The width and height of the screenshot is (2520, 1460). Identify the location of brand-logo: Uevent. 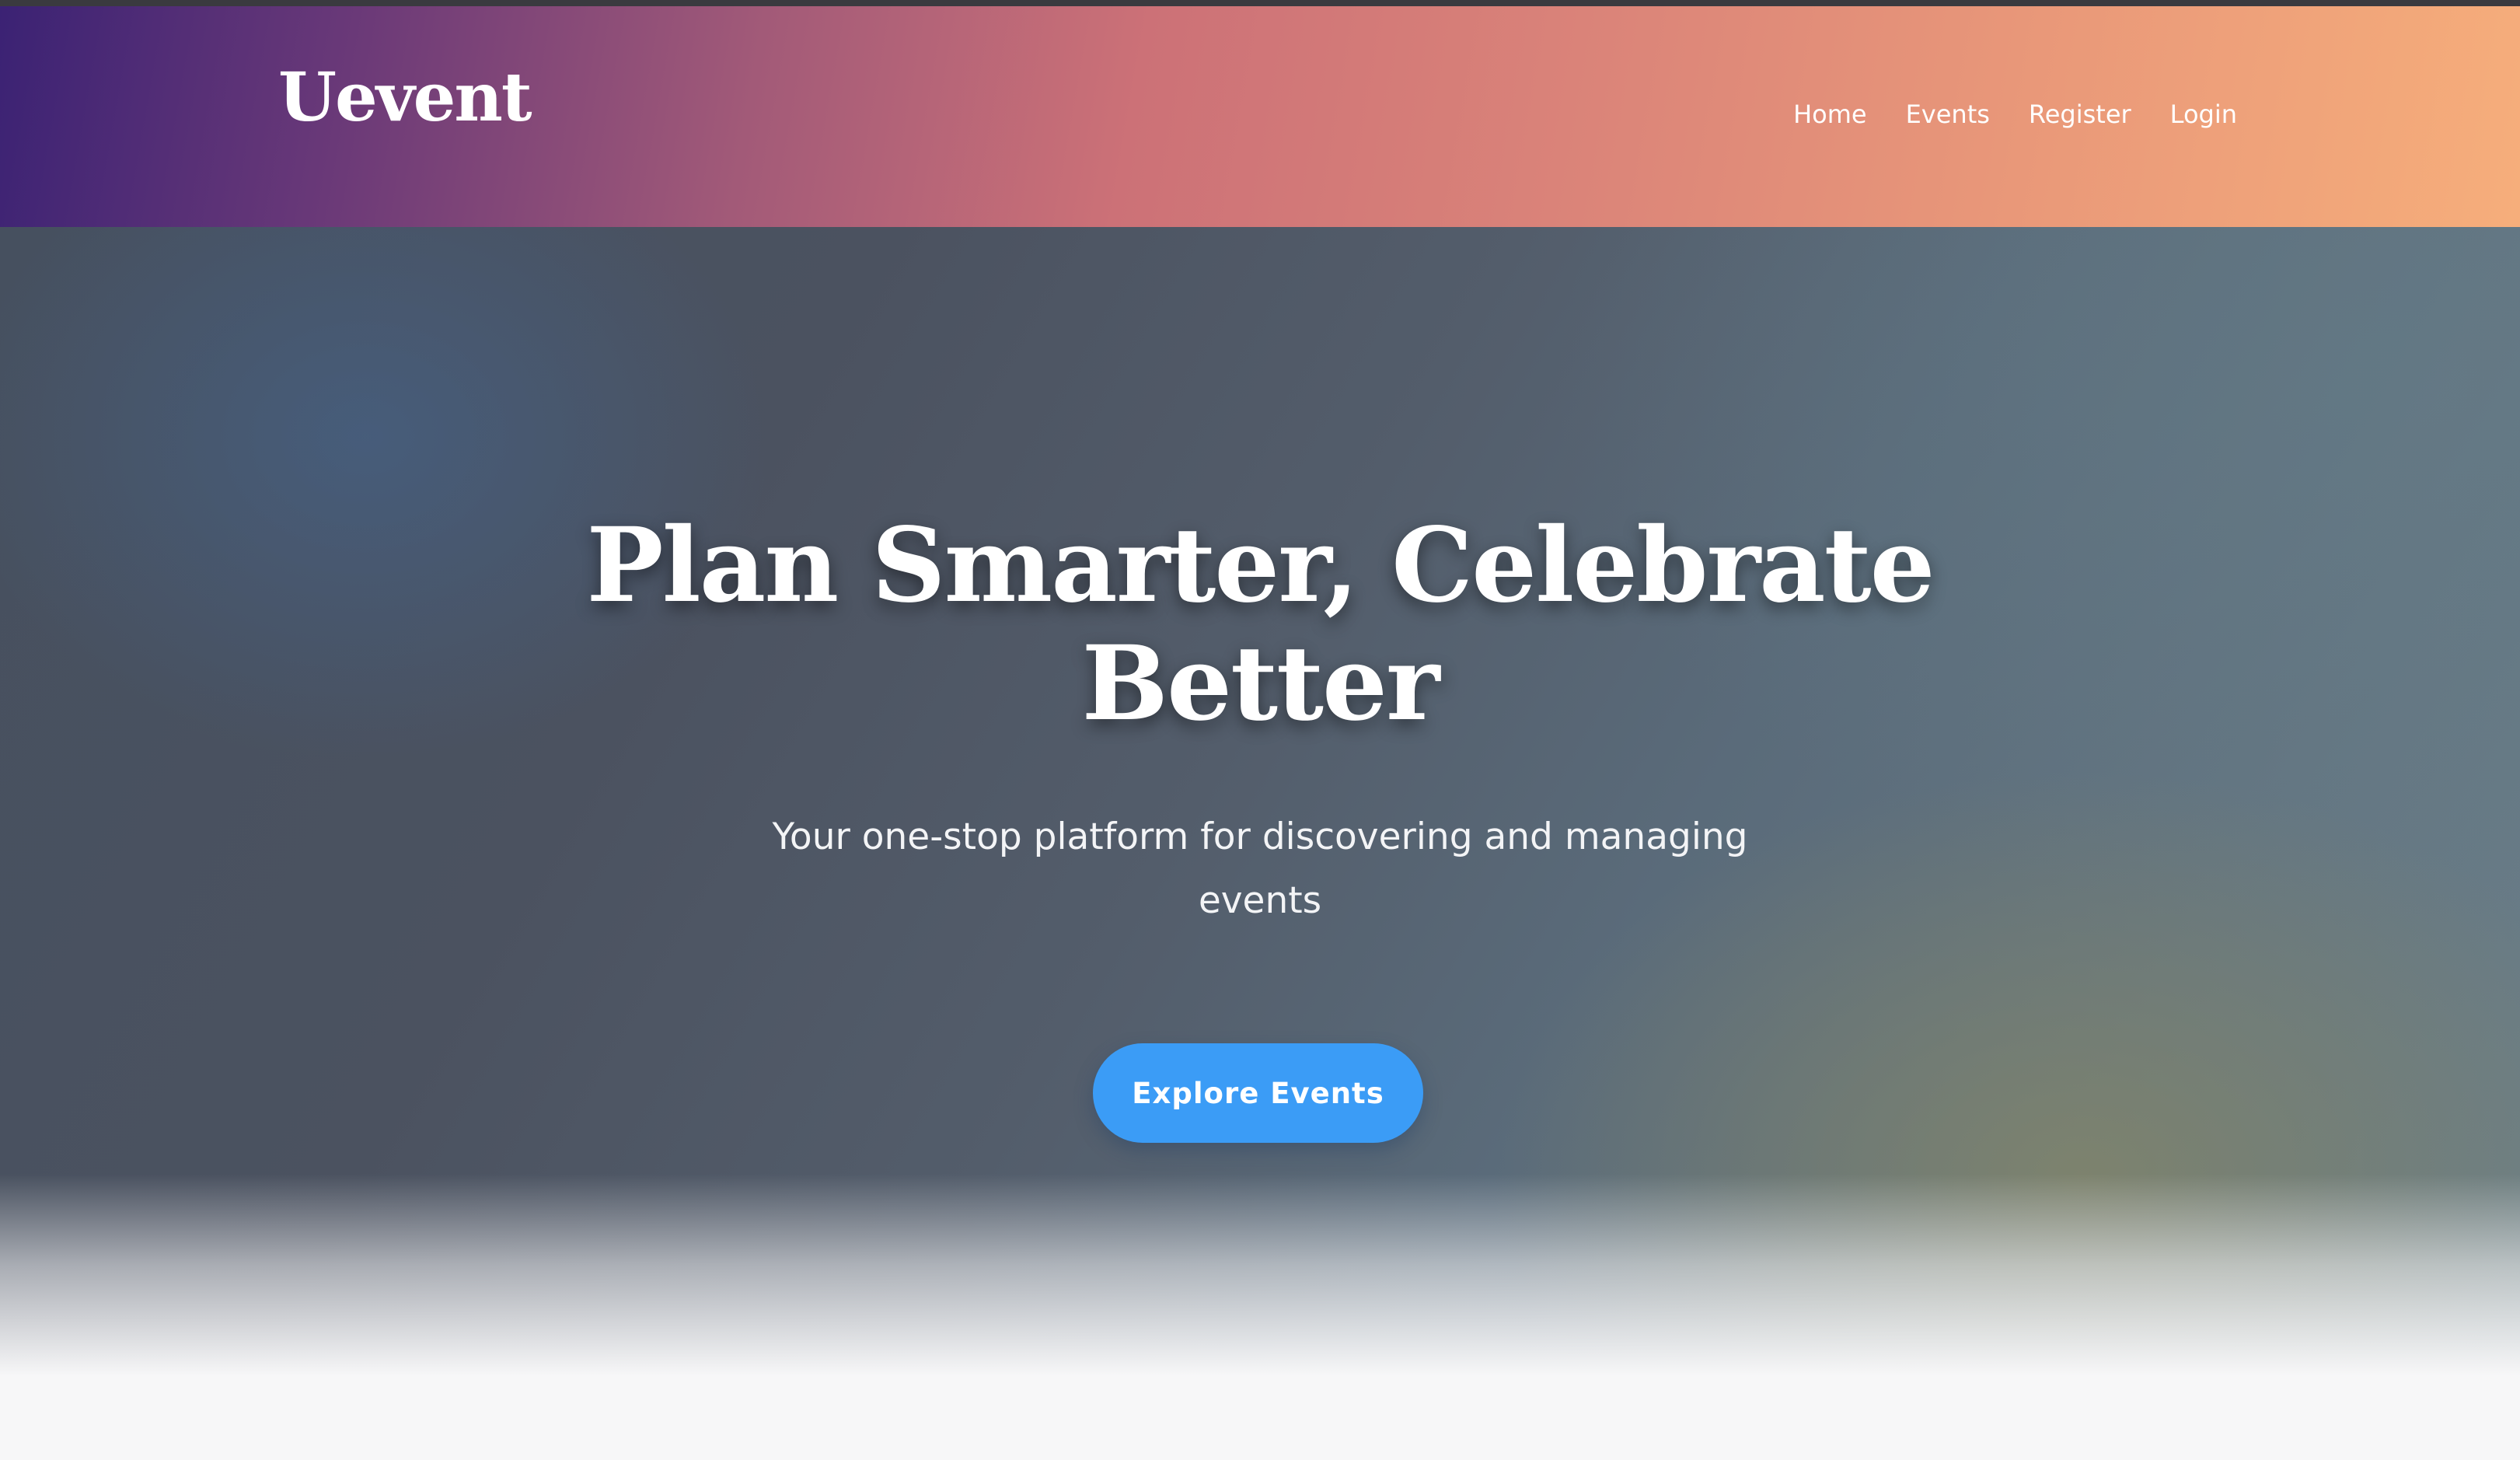
(405, 98).